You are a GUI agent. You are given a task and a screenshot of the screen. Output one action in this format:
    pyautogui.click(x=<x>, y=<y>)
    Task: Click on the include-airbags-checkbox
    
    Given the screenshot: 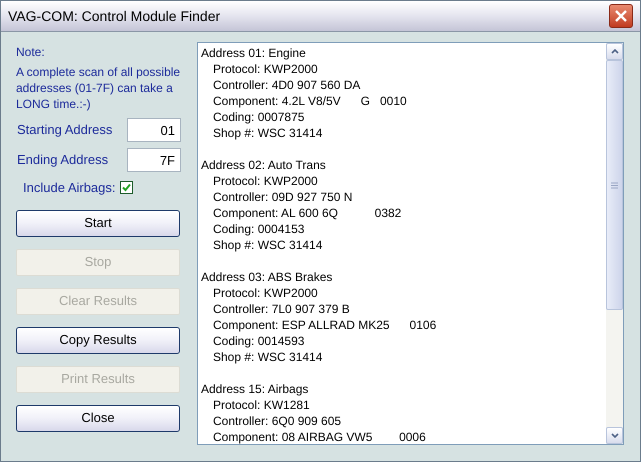 What is the action you would take?
    pyautogui.click(x=126, y=187)
    